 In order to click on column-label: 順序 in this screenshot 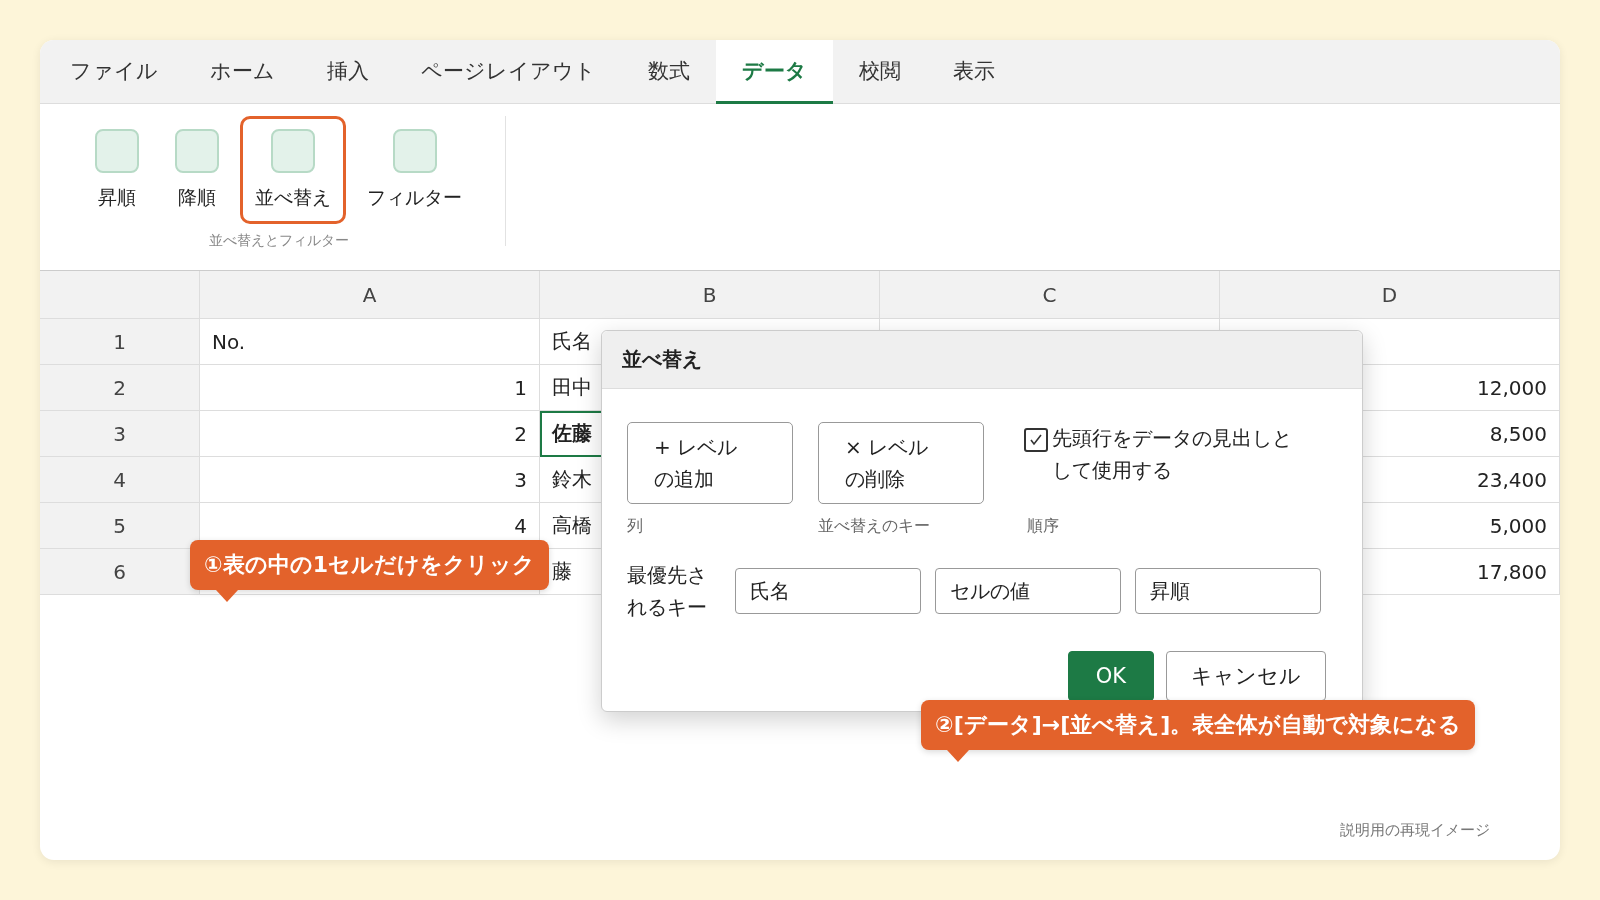, I will do `click(1043, 526)`.